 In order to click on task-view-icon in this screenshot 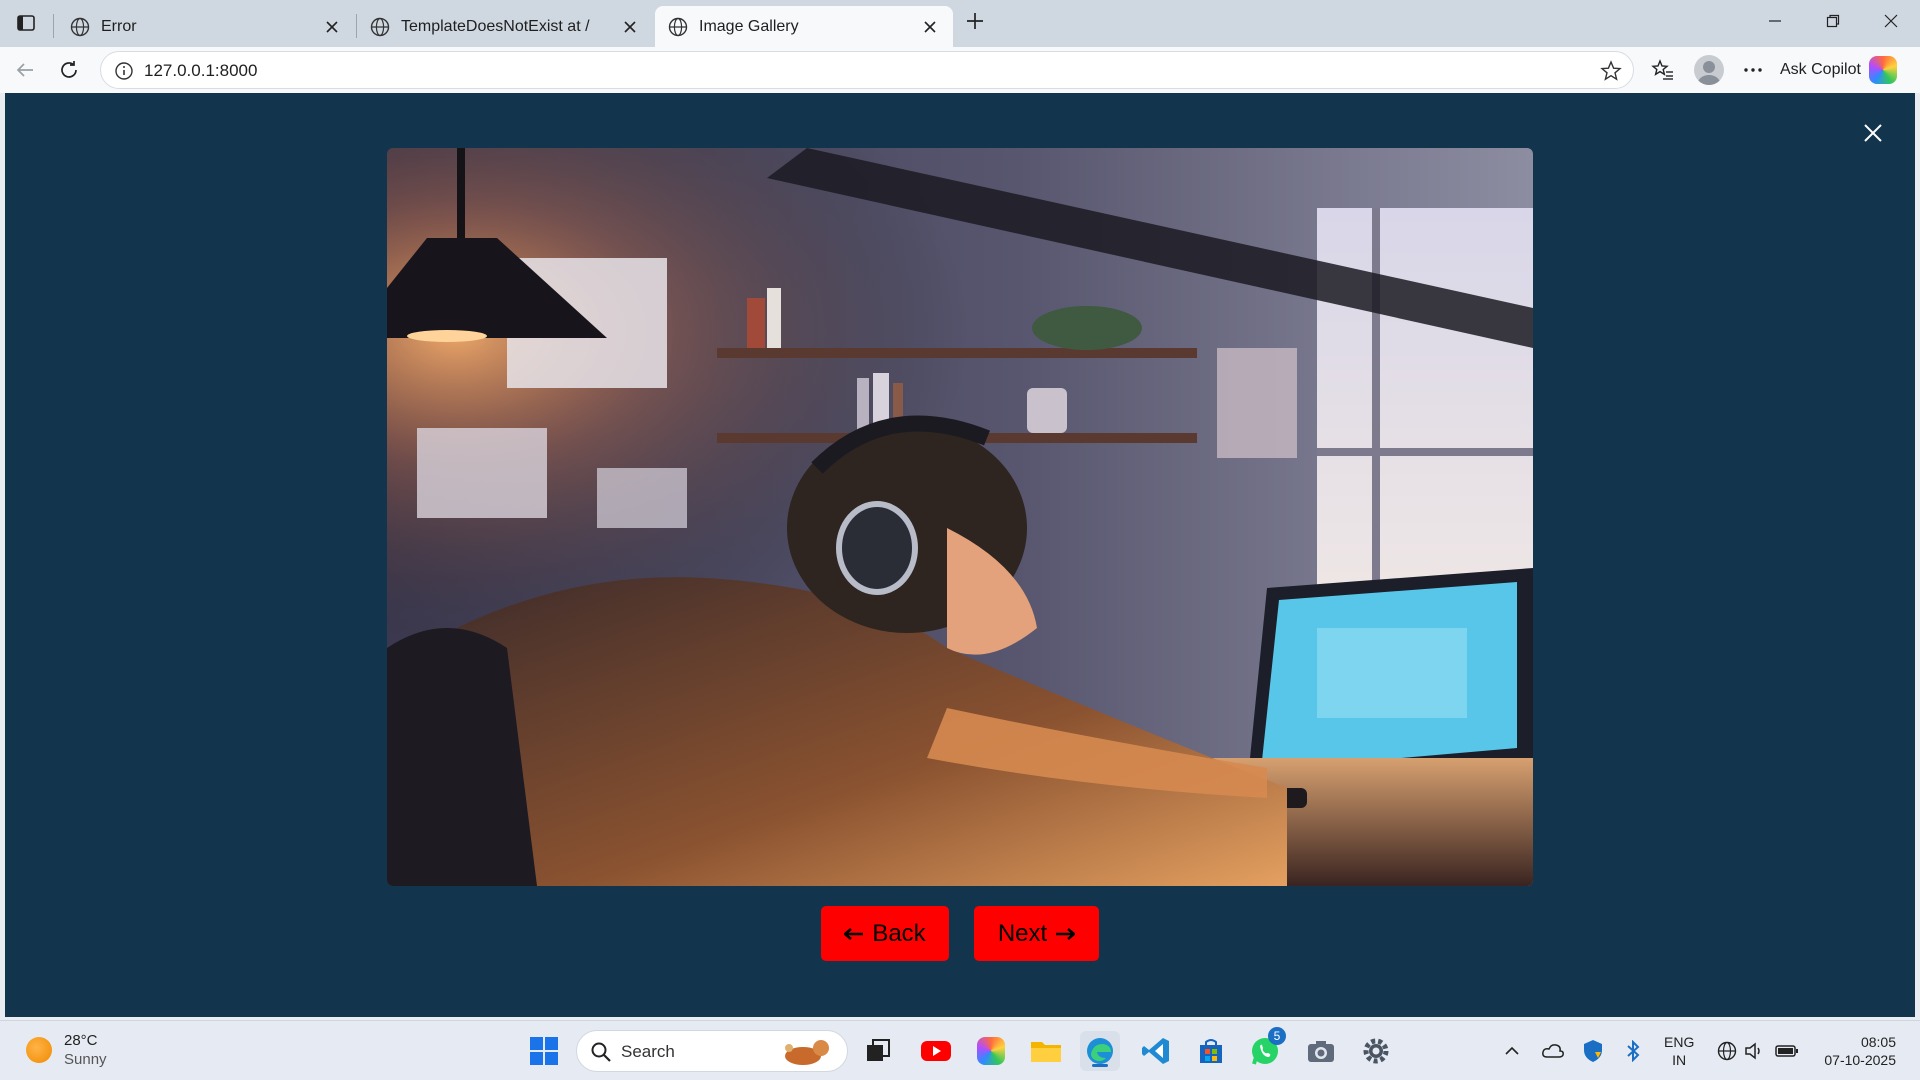, I will do `click(878, 1051)`.